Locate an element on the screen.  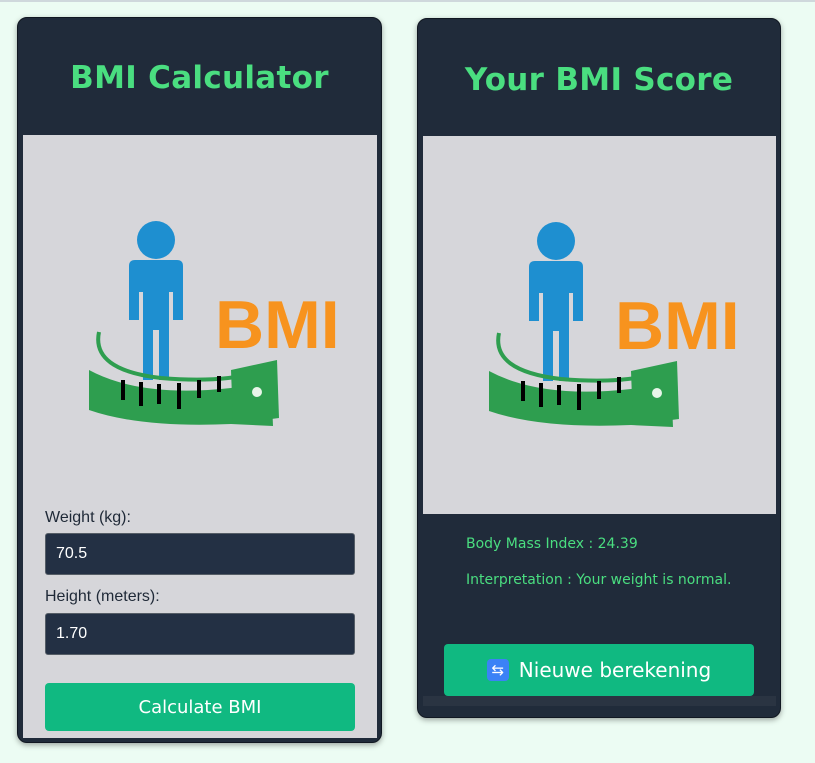
calculator-title: BMI Calculator is located at coordinates (199, 78).